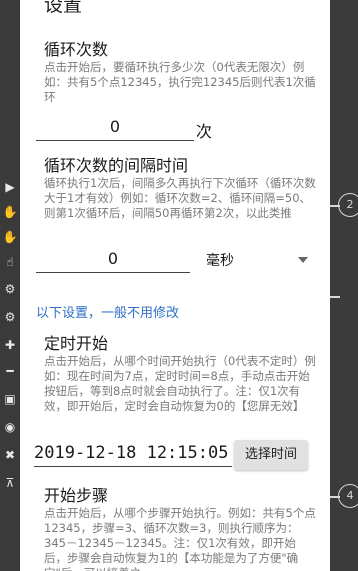 The width and height of the screenshot is (358, 571). I want to click on start-step-title: 开始步骤, so click(76, 495).